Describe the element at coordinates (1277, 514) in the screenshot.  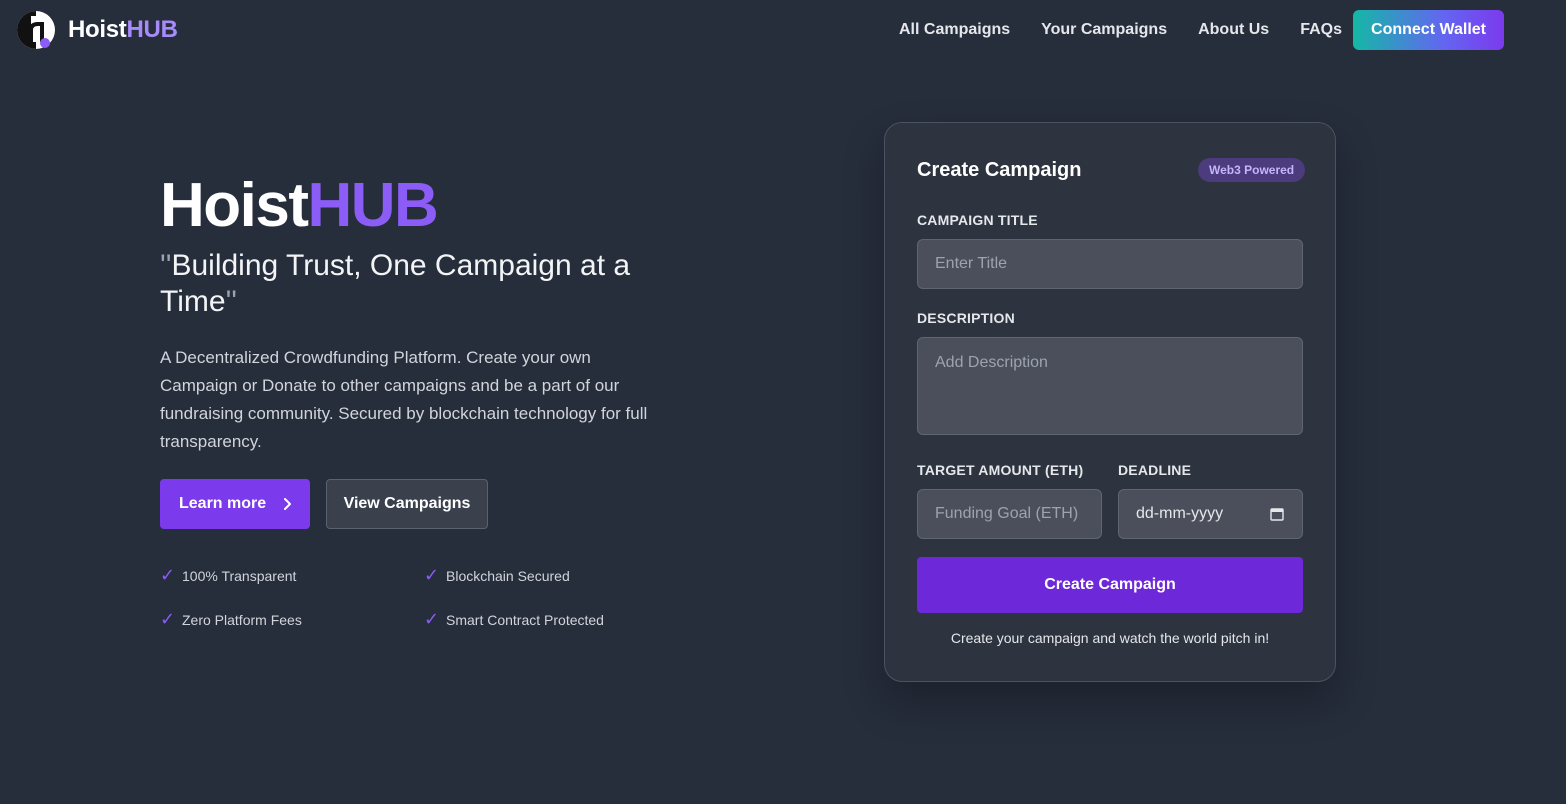
I see `calendar-icon` at that location.